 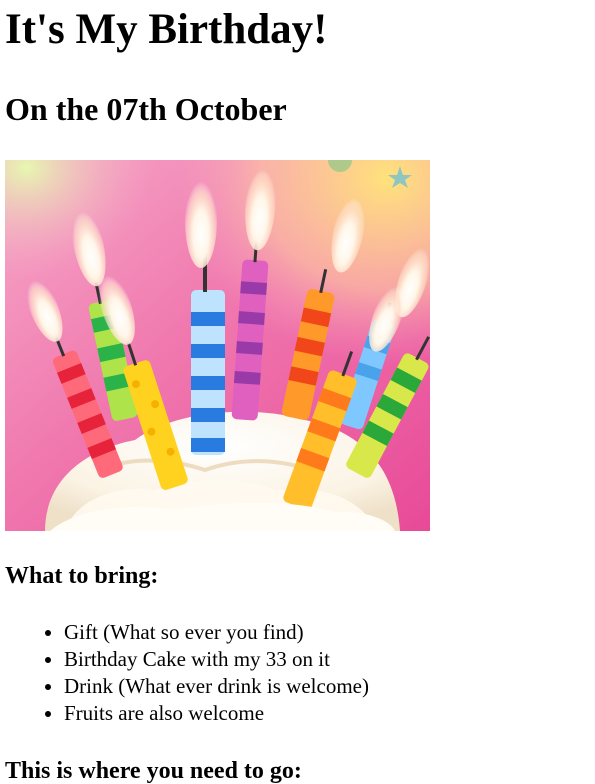 I want to click on list-item: Gift (What so ever you find), so click(x=216, y=632).